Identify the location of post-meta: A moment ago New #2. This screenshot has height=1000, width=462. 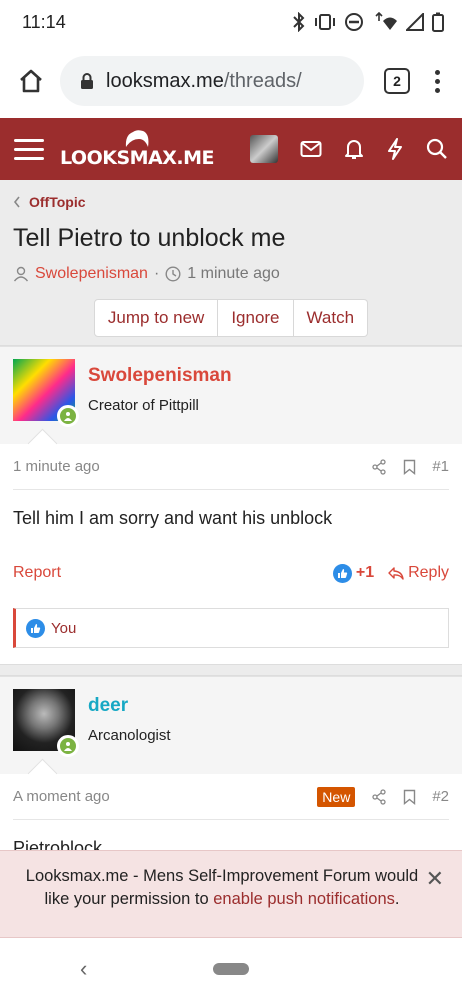
(231, 797).